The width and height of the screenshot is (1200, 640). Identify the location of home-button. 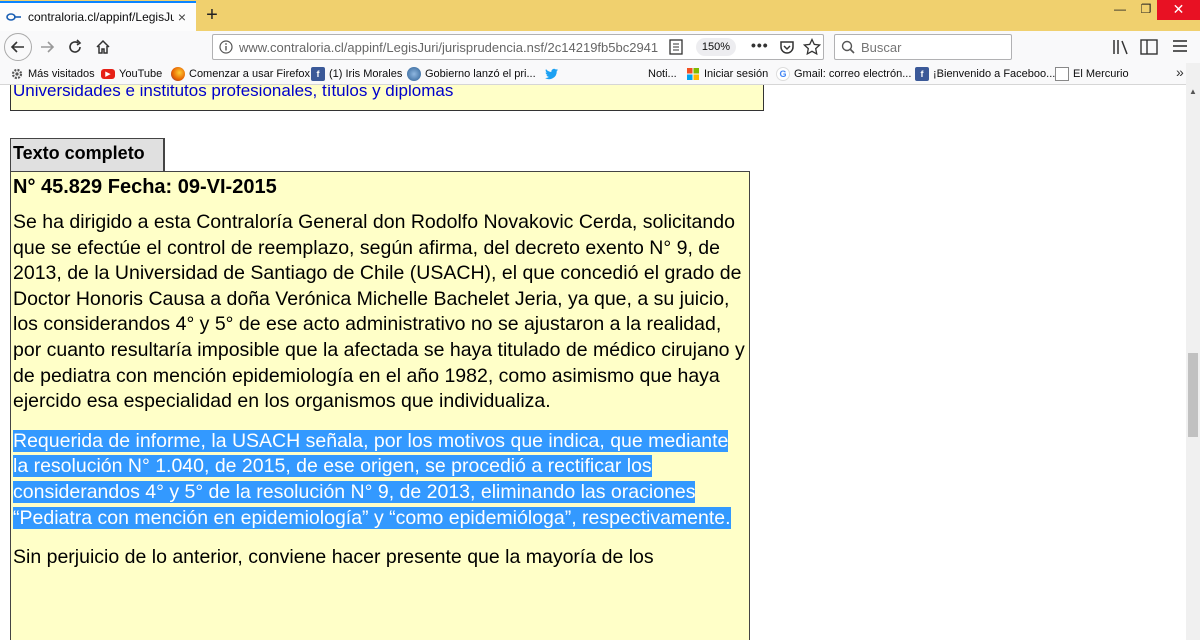
(103, 47).